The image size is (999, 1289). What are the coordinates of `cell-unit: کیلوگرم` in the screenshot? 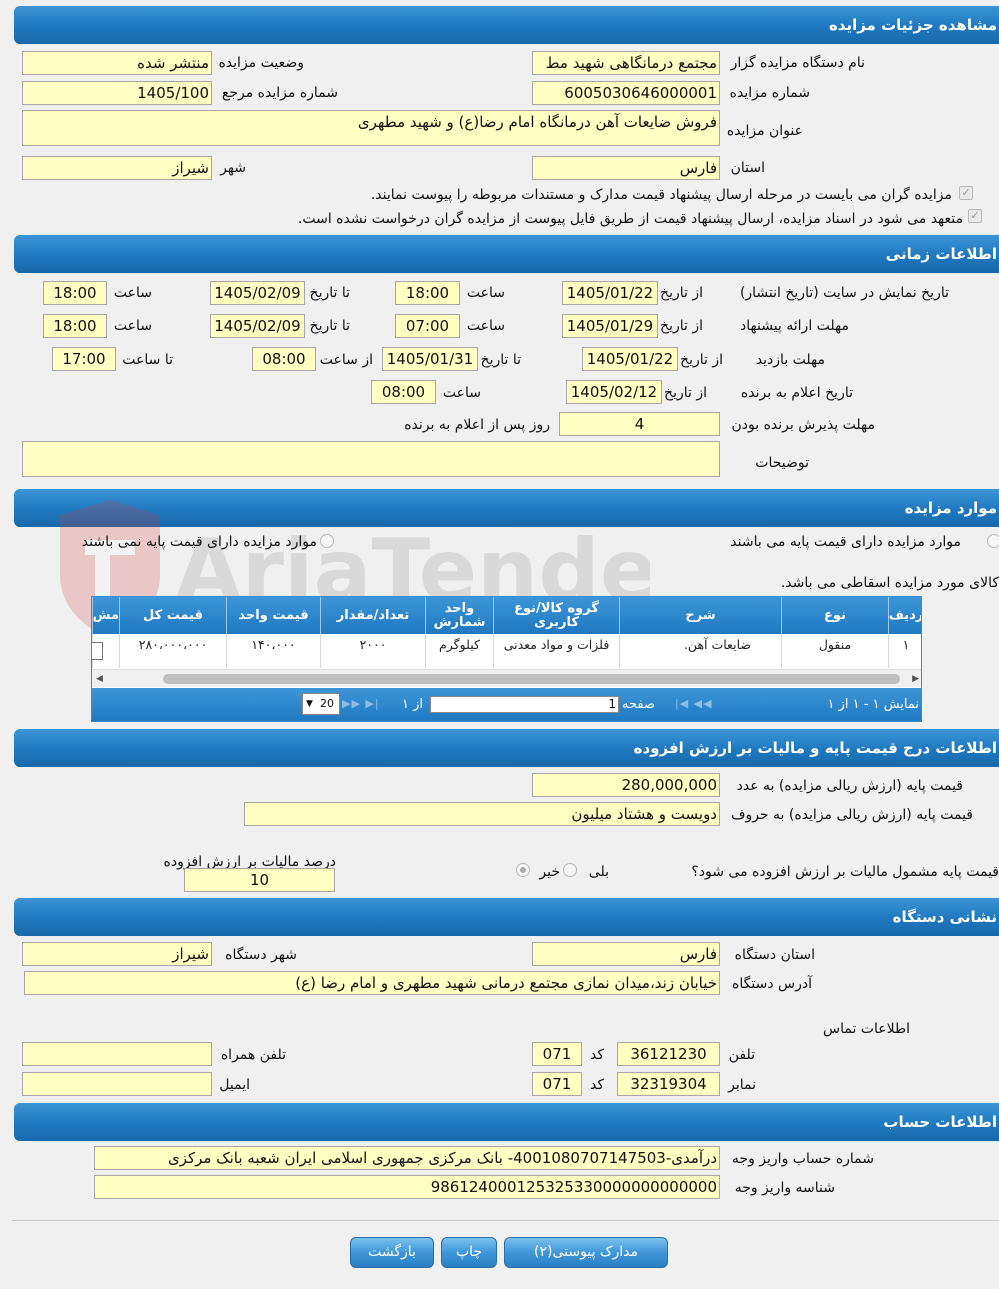 It's located at (459, 651).